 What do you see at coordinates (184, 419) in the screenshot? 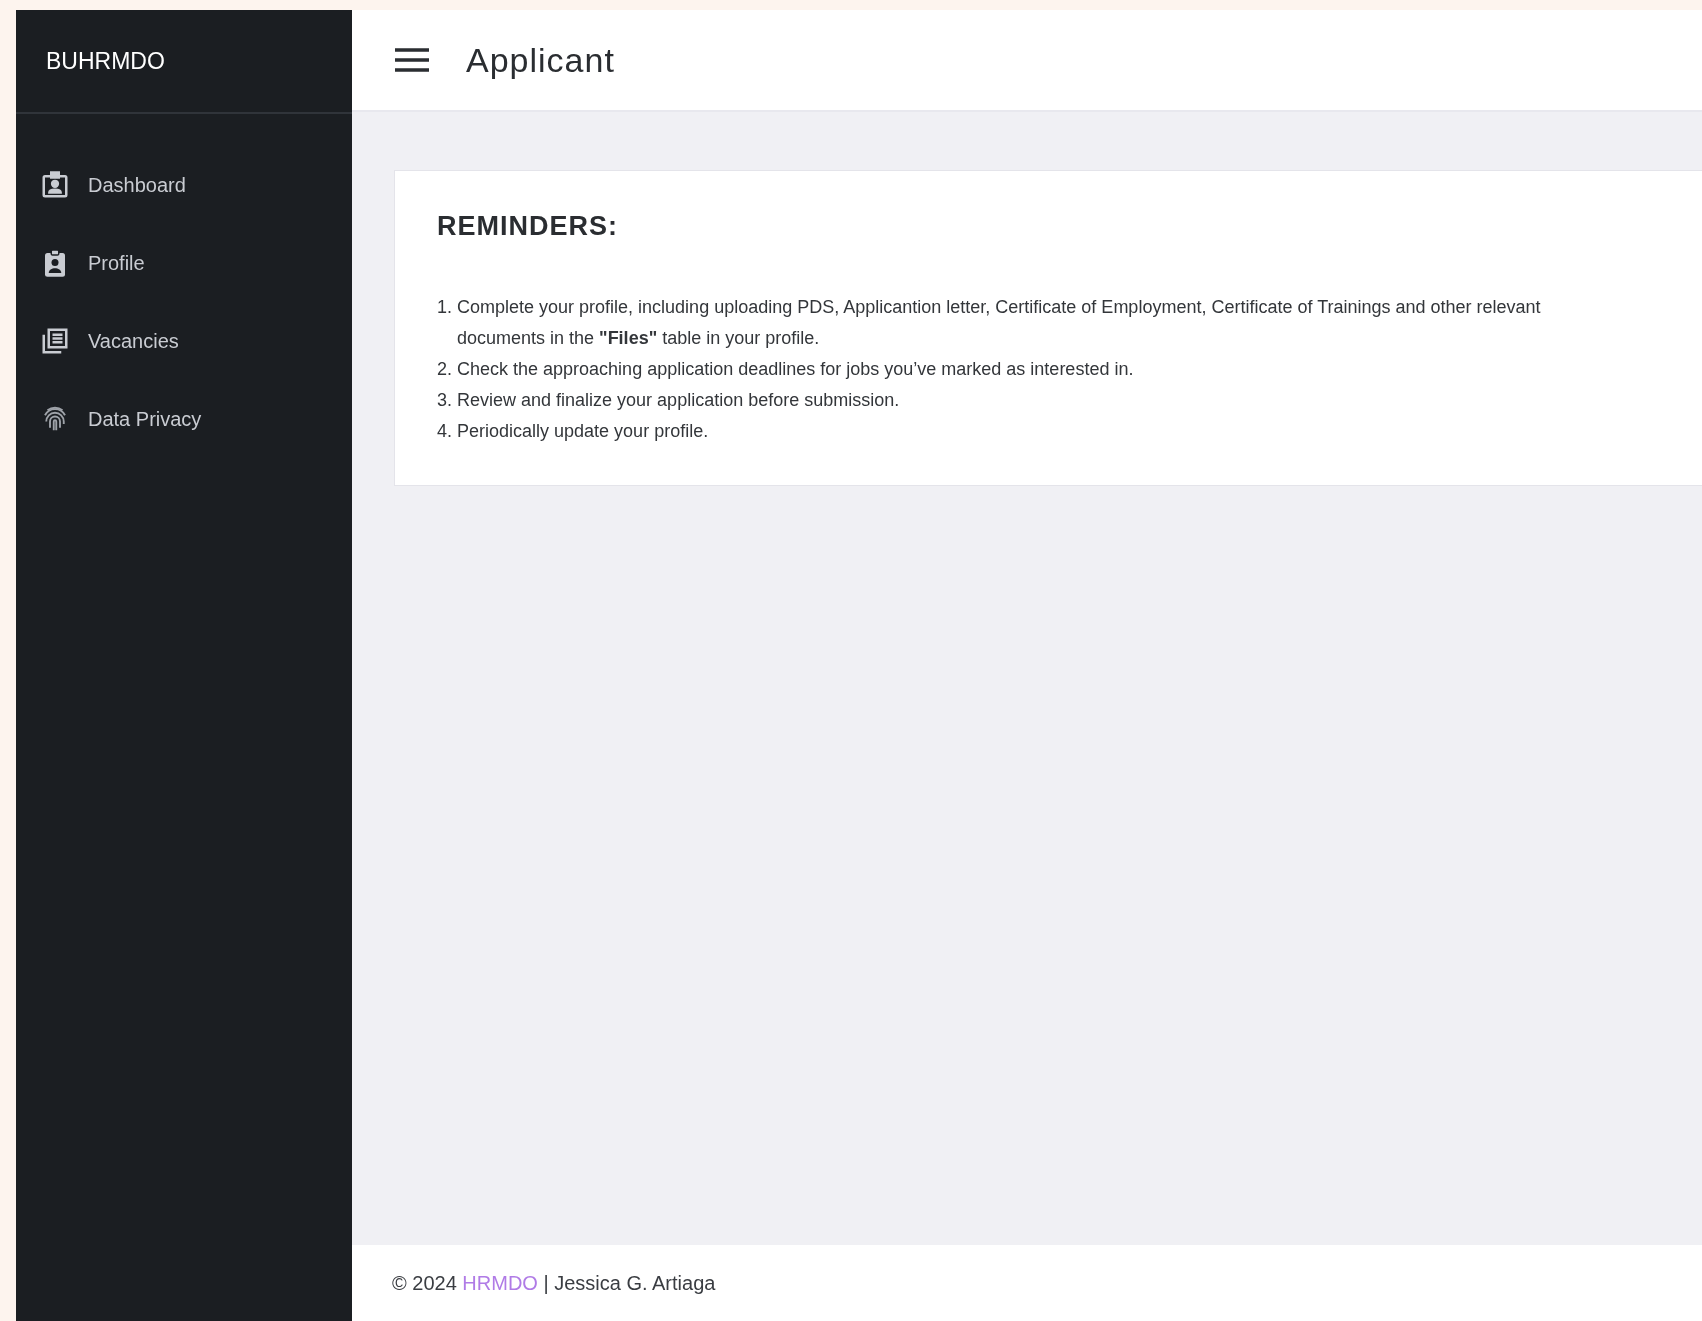
I see `sidebar-item: Data Privacy` at bounding box center [184, 419].